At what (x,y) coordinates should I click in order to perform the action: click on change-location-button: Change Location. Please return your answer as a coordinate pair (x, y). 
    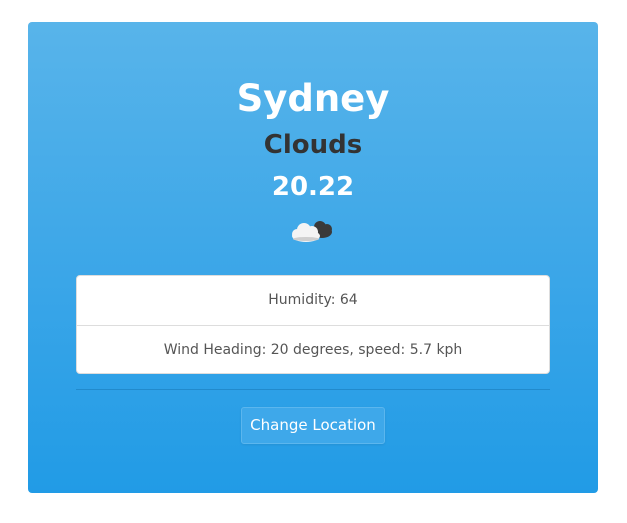
    Looking at the image, I should click on (313, 425).